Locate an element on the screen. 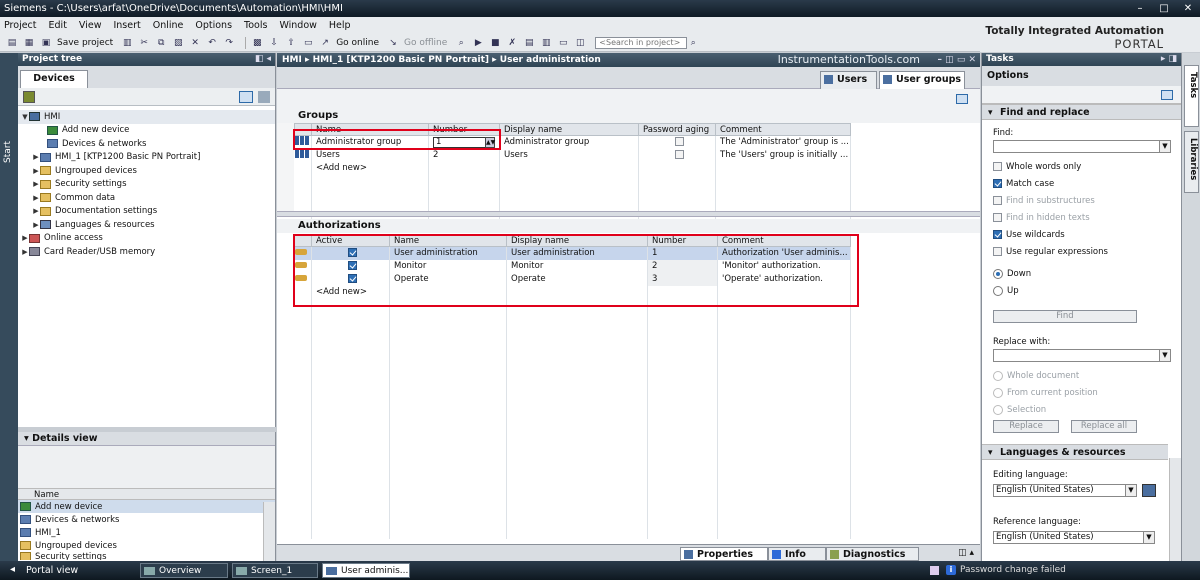  save-project-button: Save project is located at coordinates (85, 43).